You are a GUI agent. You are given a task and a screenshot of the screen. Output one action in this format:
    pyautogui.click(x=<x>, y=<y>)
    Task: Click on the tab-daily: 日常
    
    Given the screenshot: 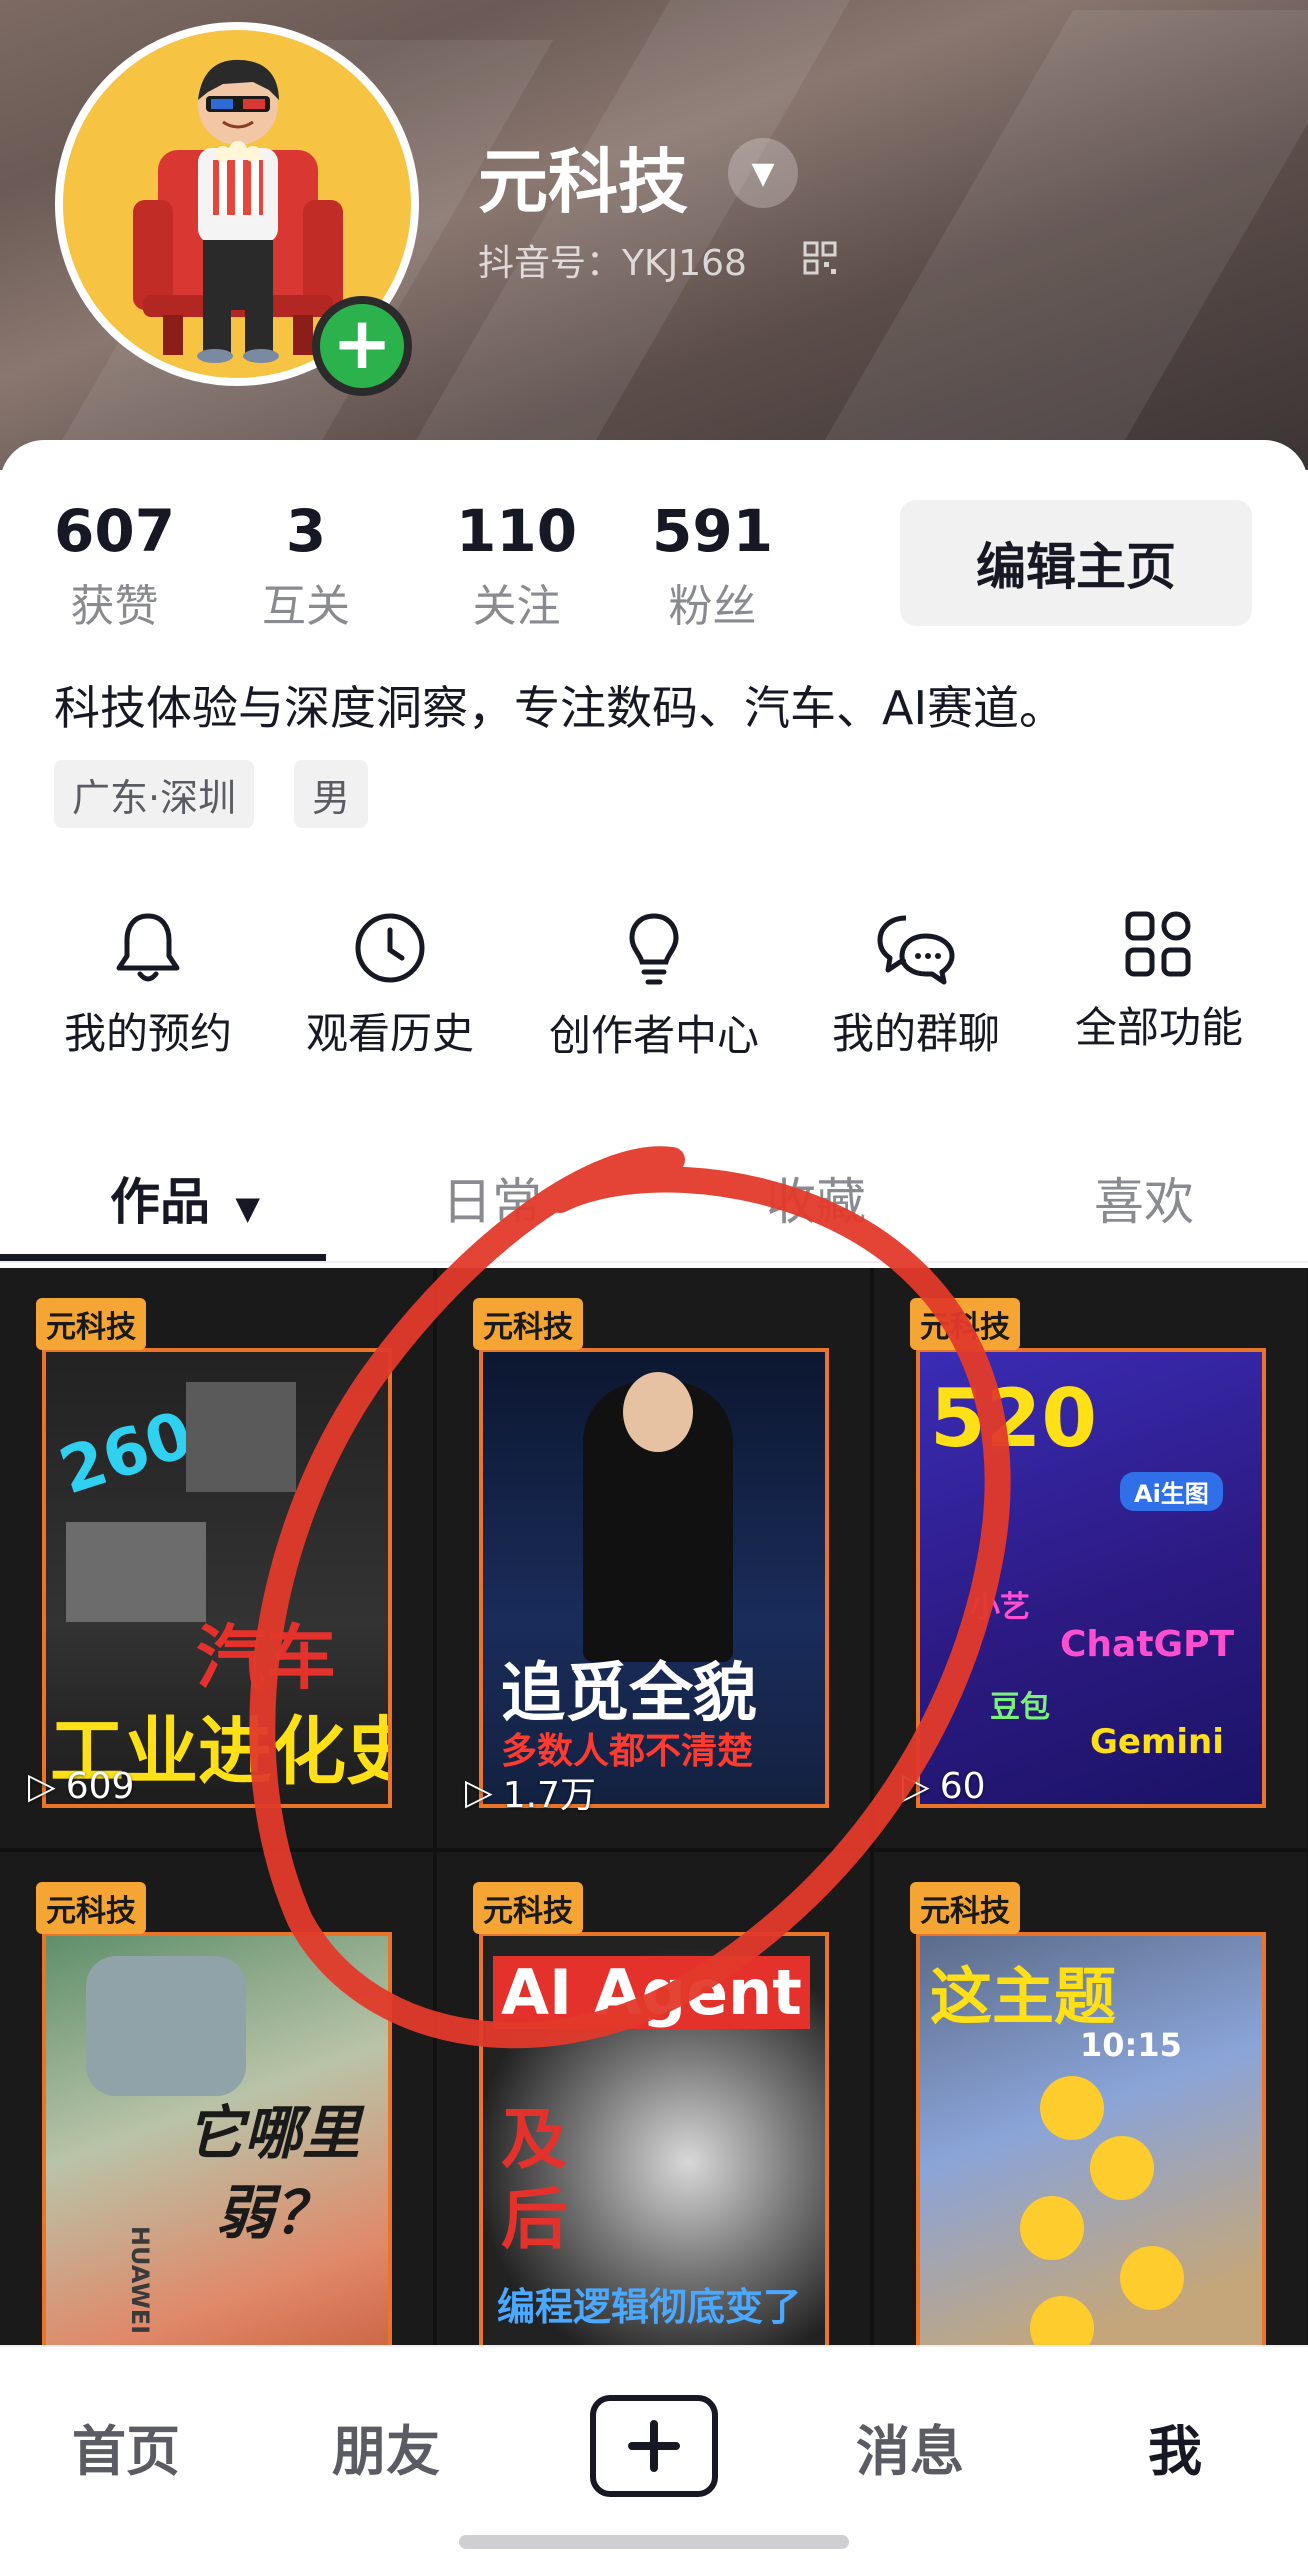 What is the action you would take?
    pyautogui.click(x=492, y=1198)
    